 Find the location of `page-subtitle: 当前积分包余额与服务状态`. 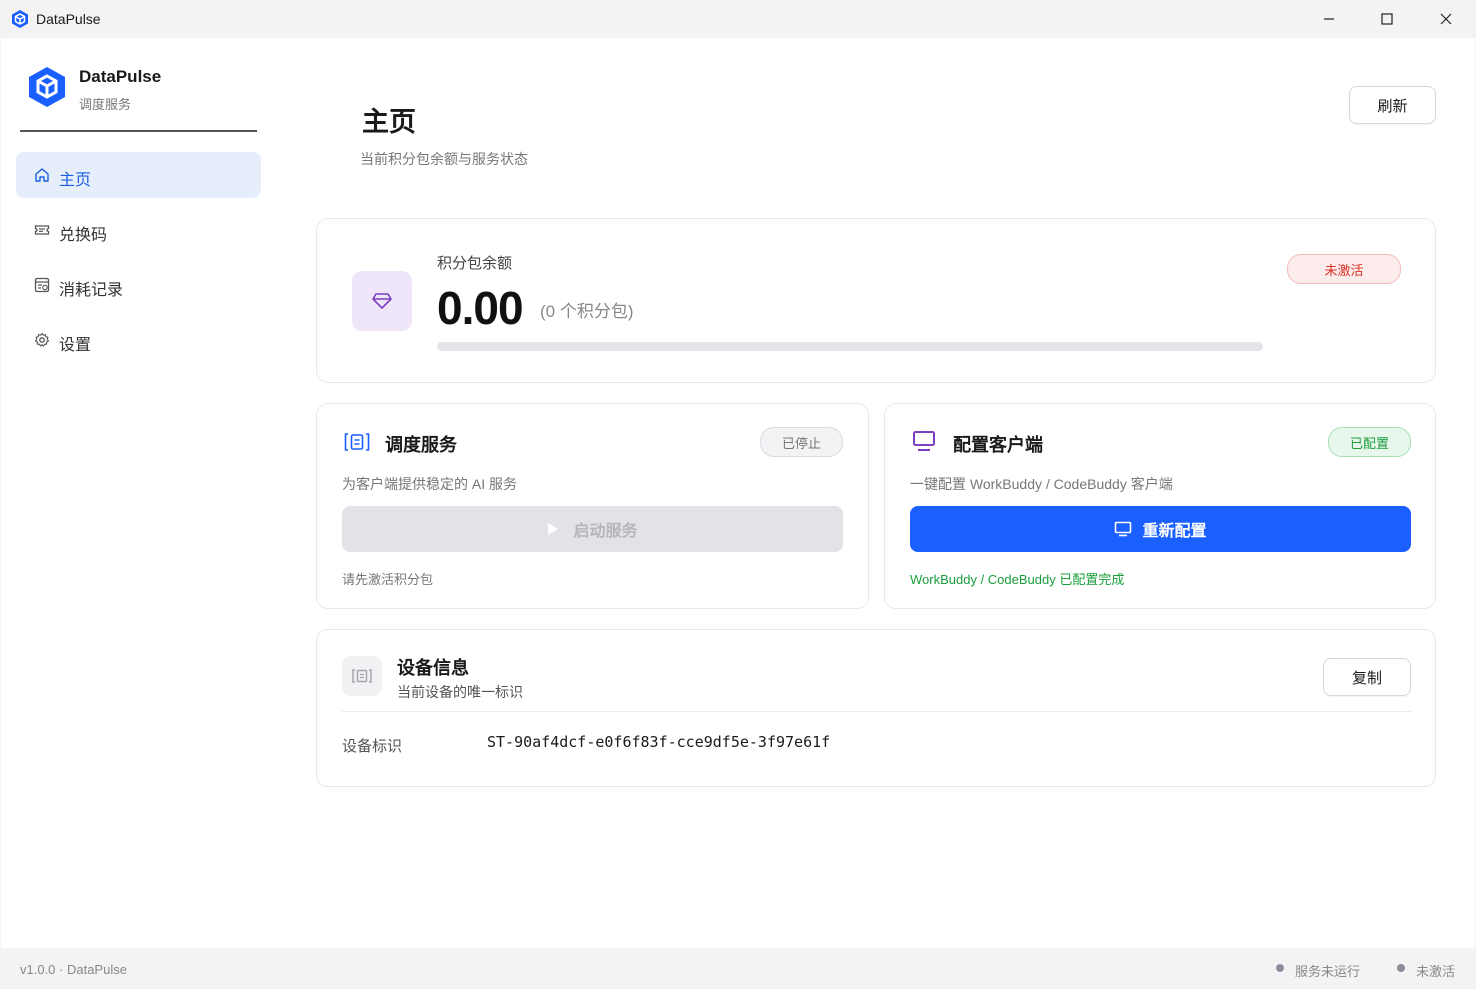

page-subtitle: 当前积分包余额与服务状态 is located at coordinates (444, 159).